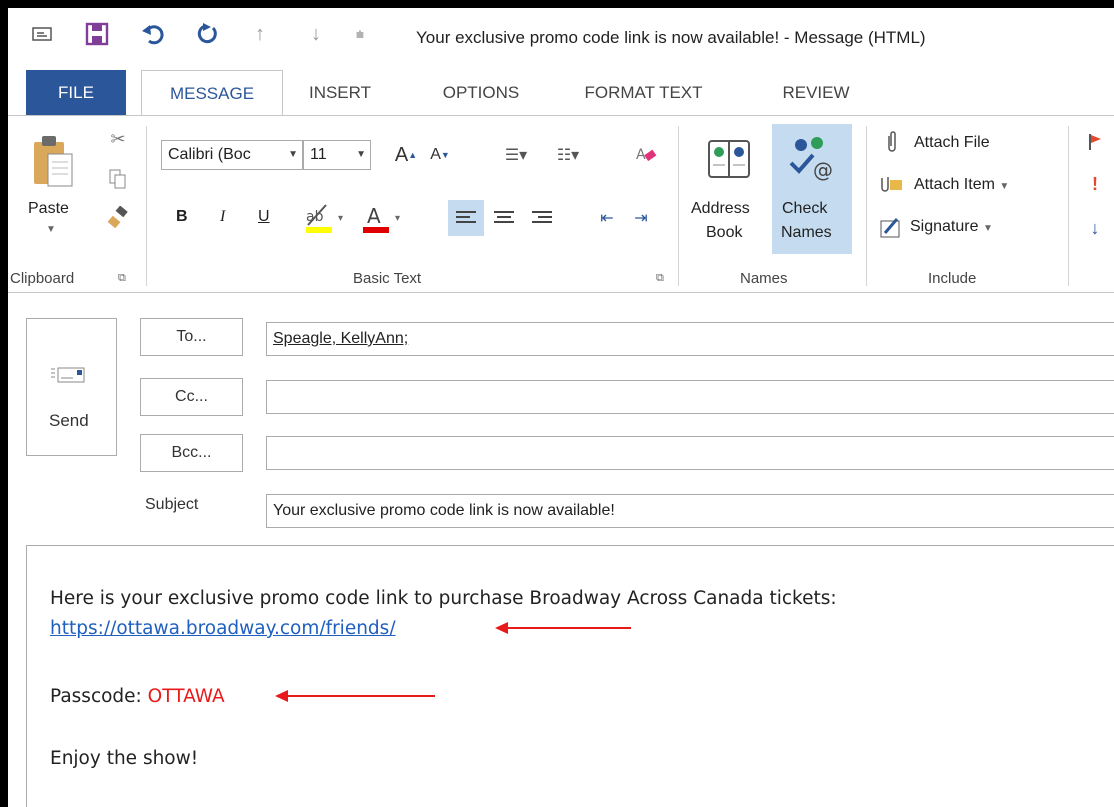  What do you see at coordinates (516, 155) in the screenshot?
I see `bullets-icon: ☰▾` at bounding box center [516, 155].